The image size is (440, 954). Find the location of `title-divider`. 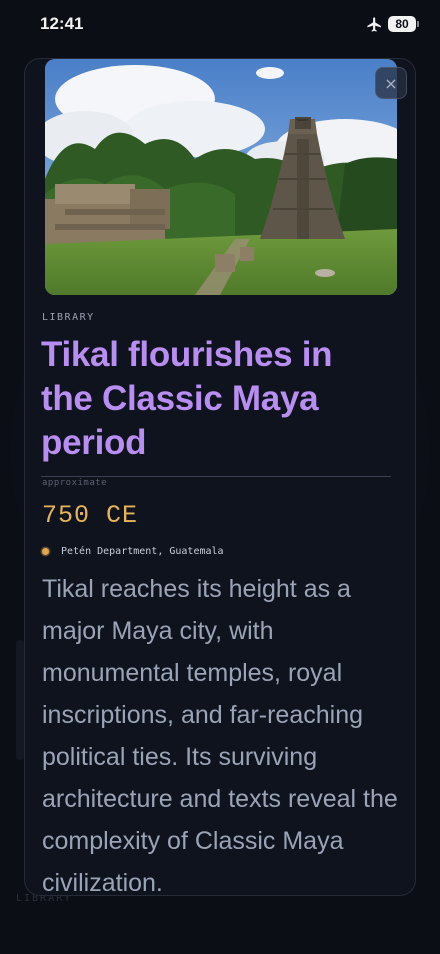

title-divider is located at coordinates (216, 476).